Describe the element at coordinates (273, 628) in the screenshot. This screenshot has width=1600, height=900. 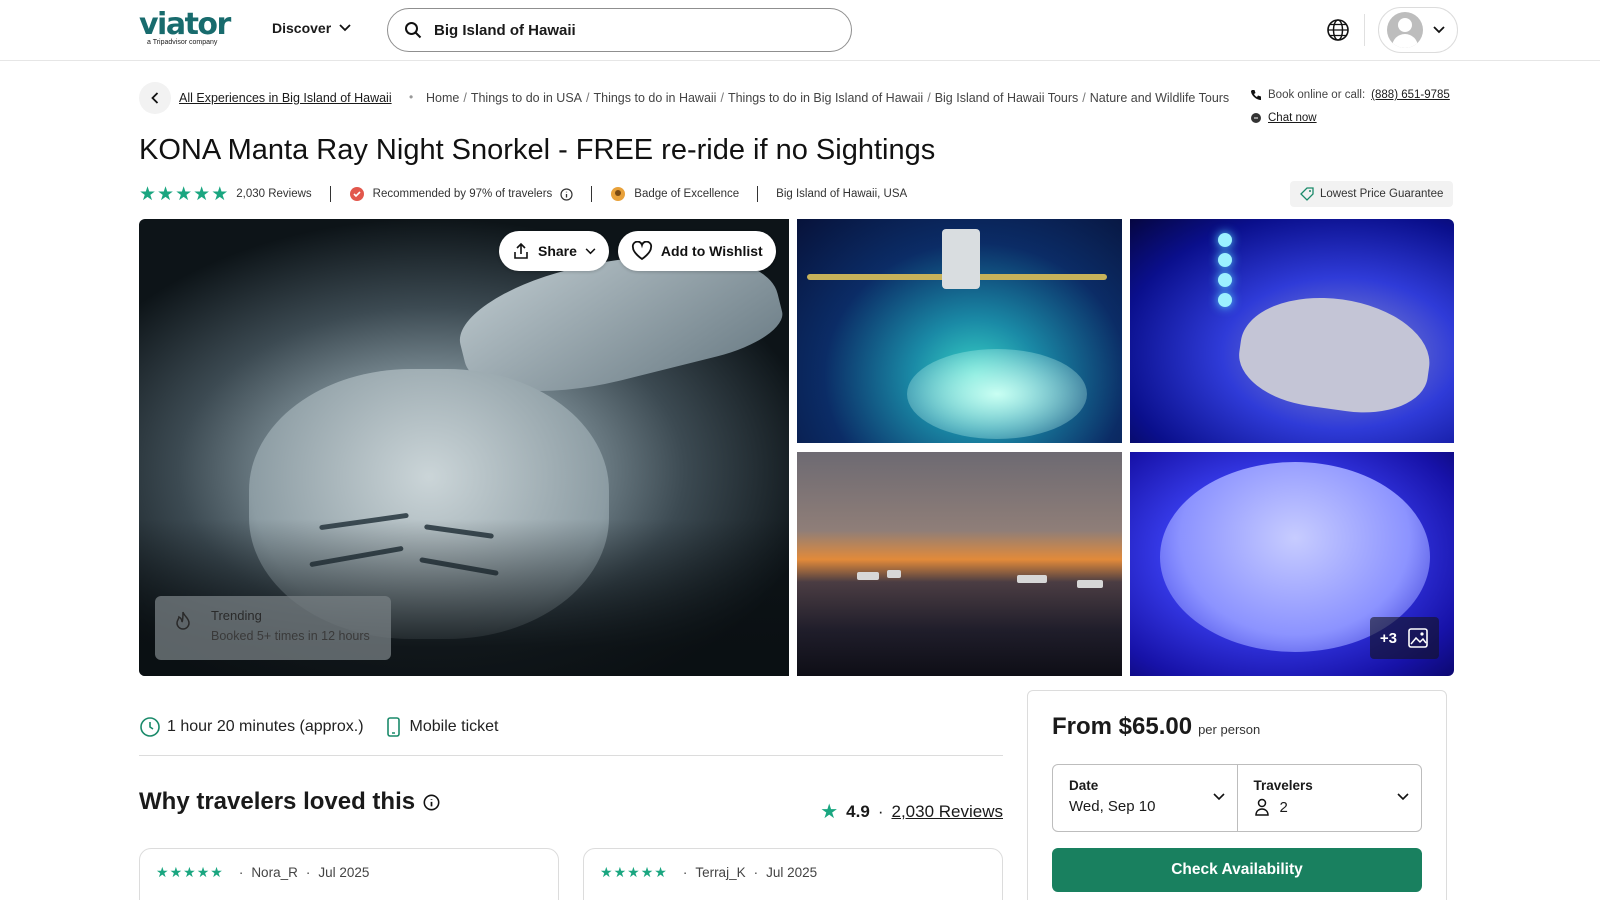
I see `trending-badge: Trending Booked 5+ times in 12 hours` at that location.